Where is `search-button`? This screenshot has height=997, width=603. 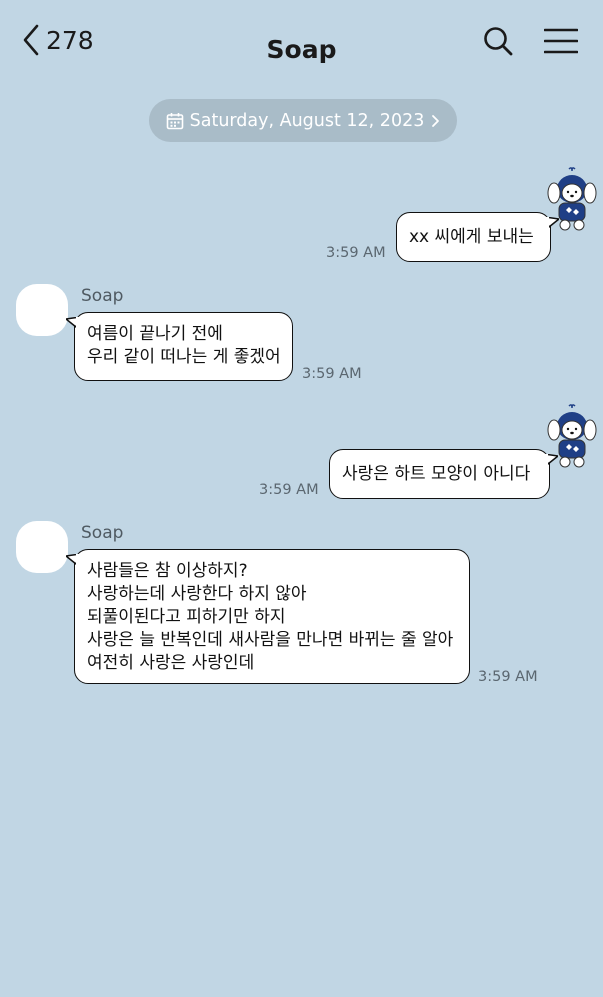
search-button is located at coordinates (498, 43).